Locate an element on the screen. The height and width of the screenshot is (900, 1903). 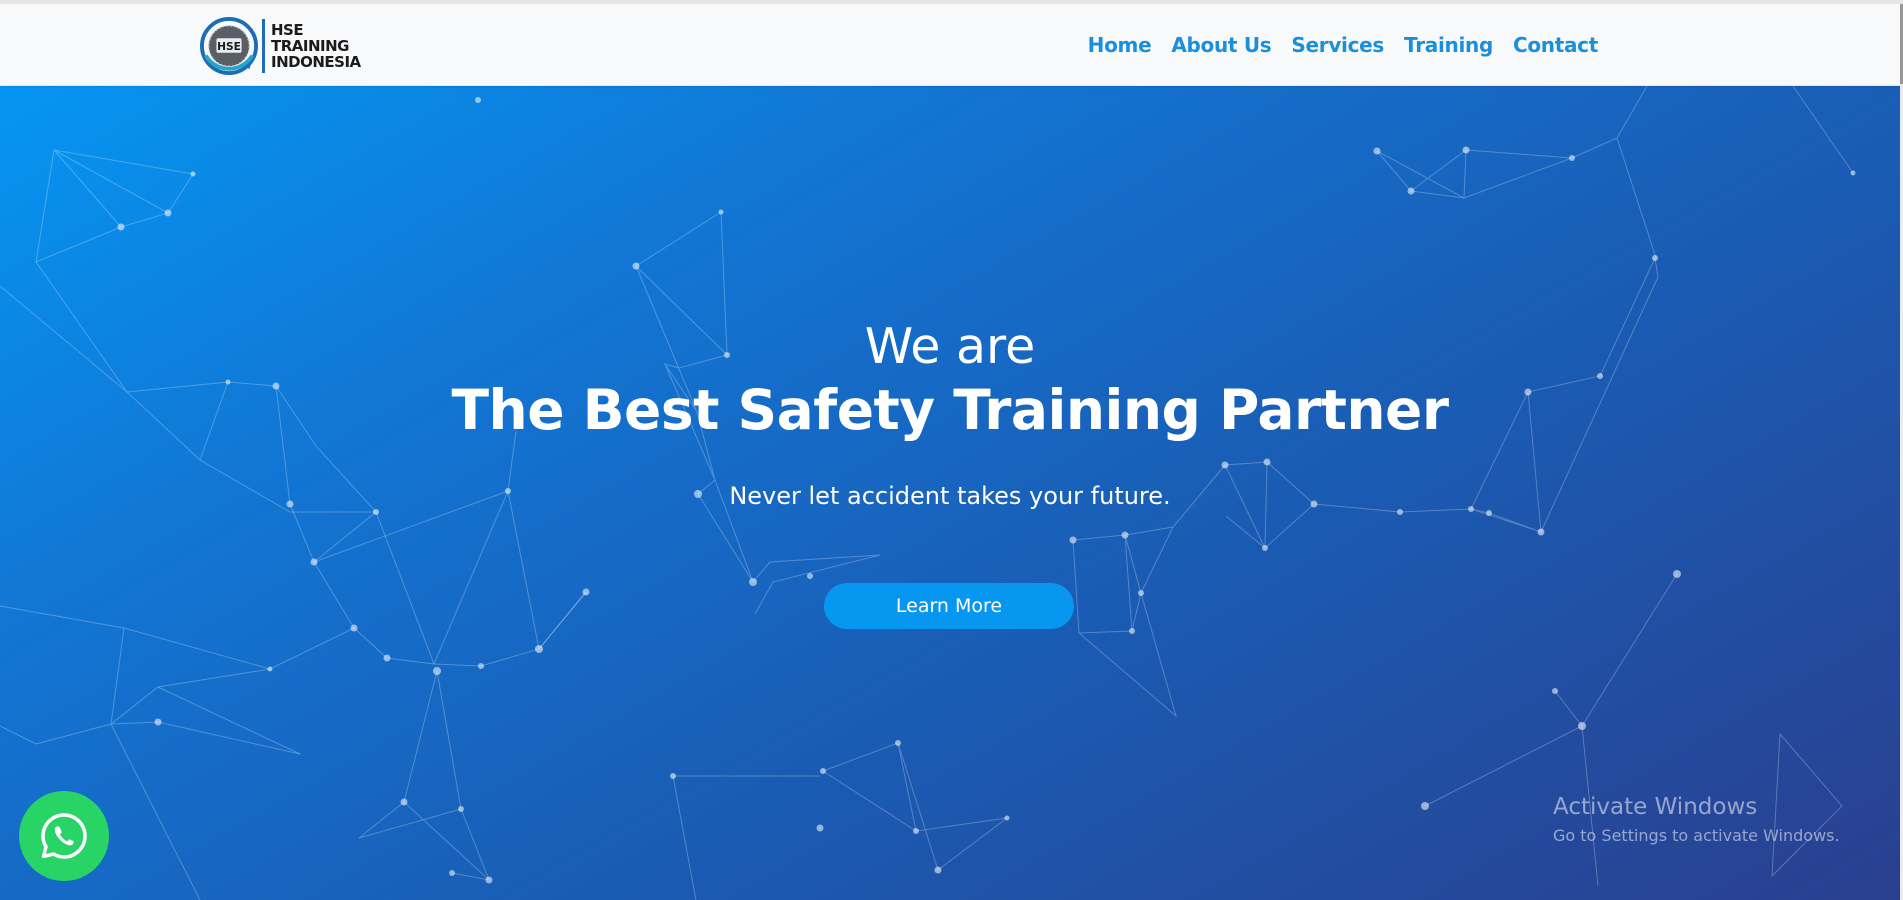
learn-more-button: Learn More is located at coordinates (949, 606).